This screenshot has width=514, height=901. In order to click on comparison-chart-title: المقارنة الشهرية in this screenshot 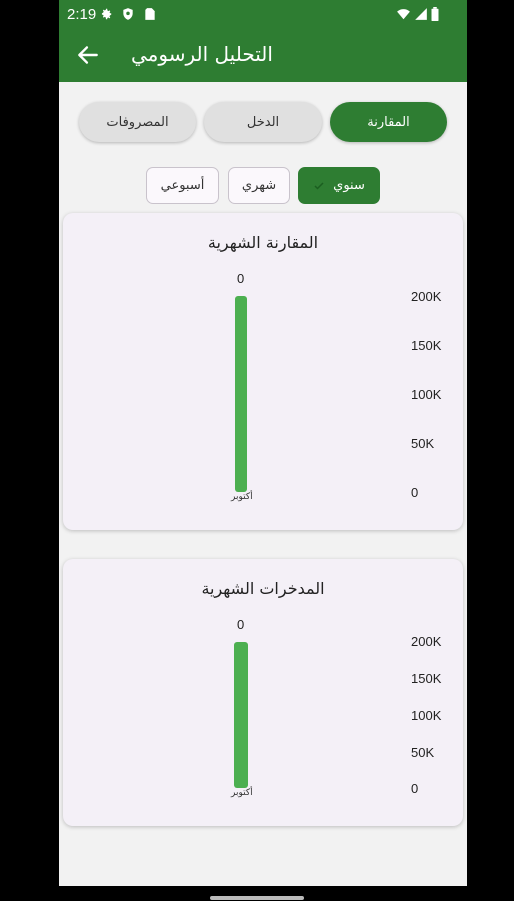, I will do `click(263, 242)`.